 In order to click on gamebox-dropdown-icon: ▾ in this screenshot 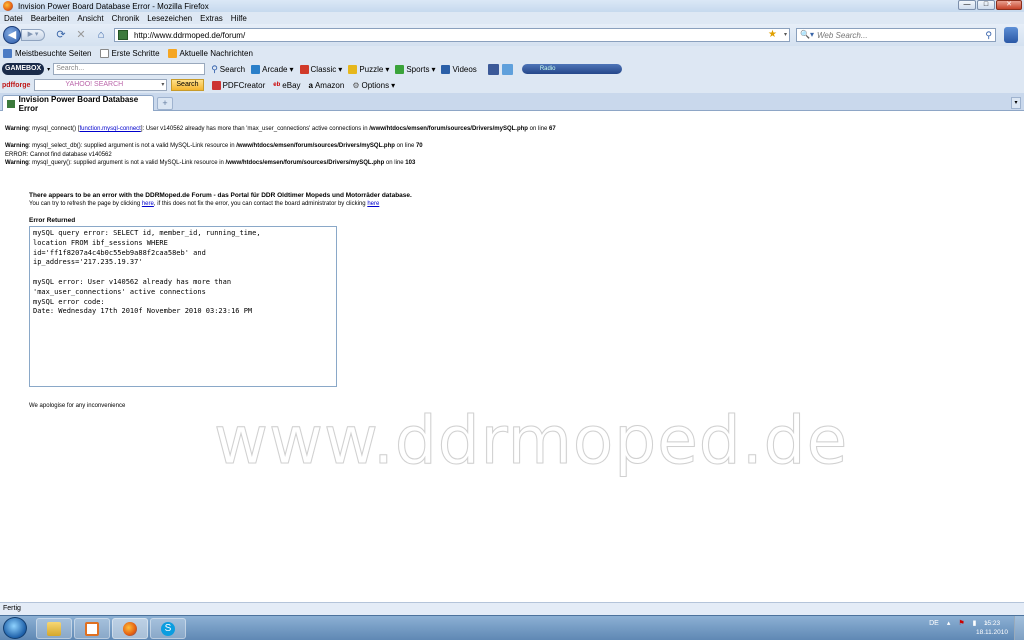, I will do `click(48, 69)`.